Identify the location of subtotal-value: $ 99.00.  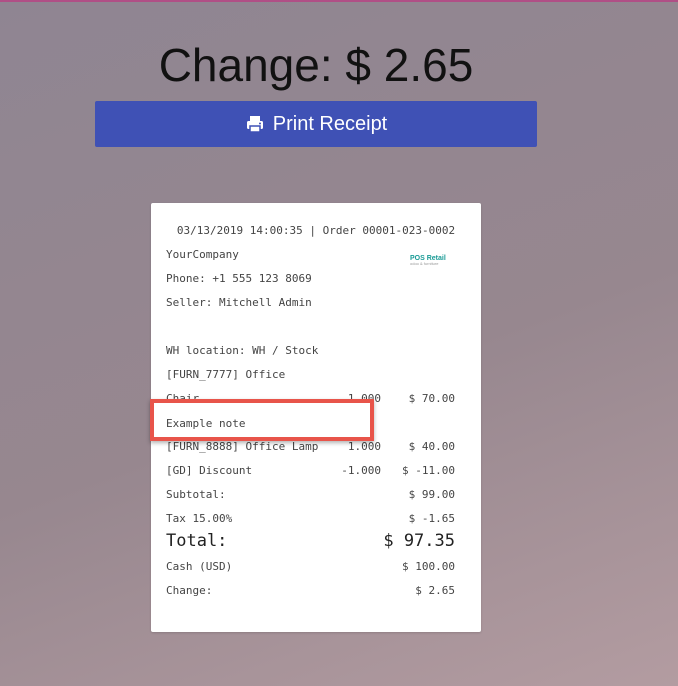
(431, 494).